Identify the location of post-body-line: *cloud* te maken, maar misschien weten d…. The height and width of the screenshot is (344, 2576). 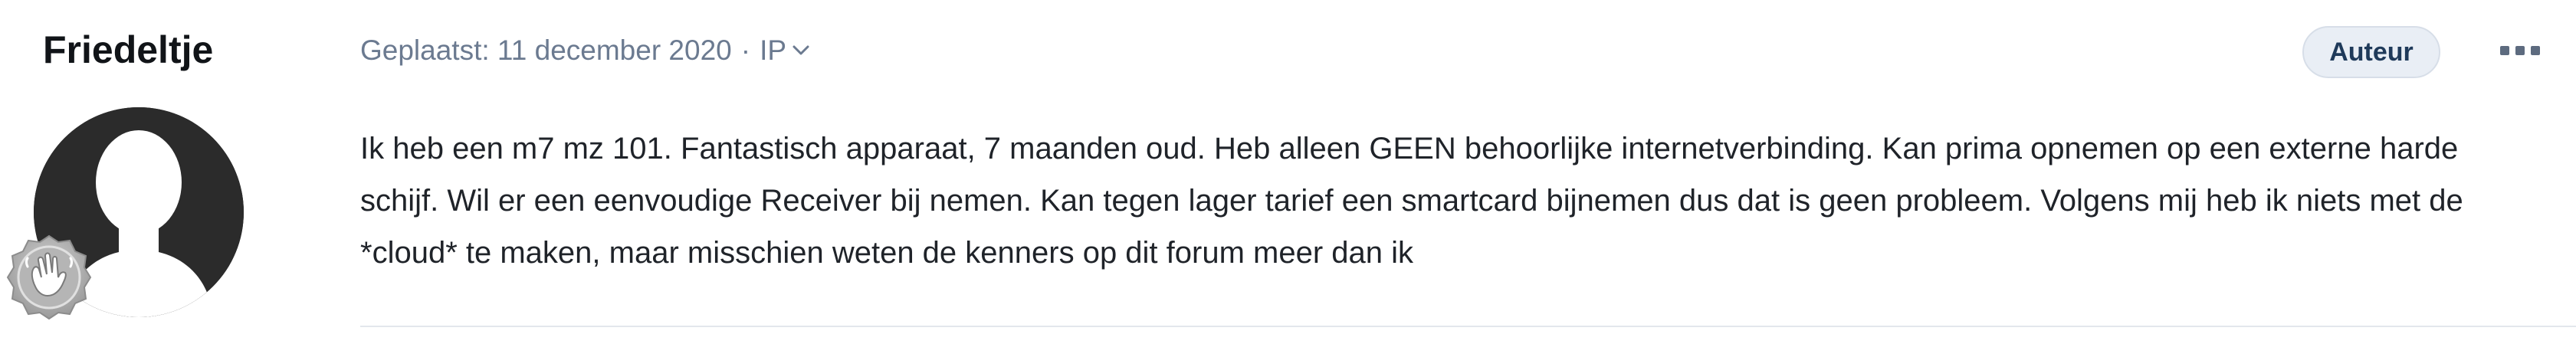
(887, 253).